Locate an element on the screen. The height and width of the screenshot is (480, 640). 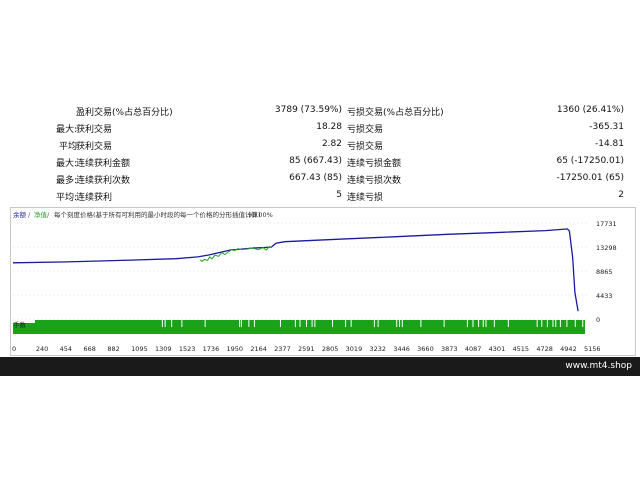
x-tick-label: 4301 is located at coordinates (497, 349).